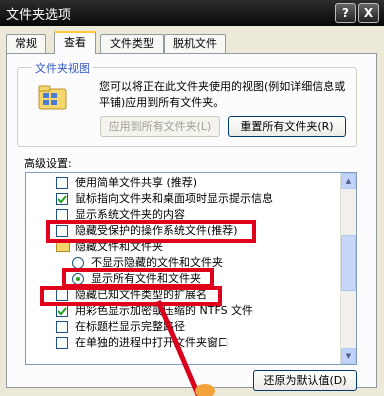 This screenshot has width=384, height=396. Describe the element at coordinates (52, 97) in the screenshot. I see `folder-view-icon` at that location.